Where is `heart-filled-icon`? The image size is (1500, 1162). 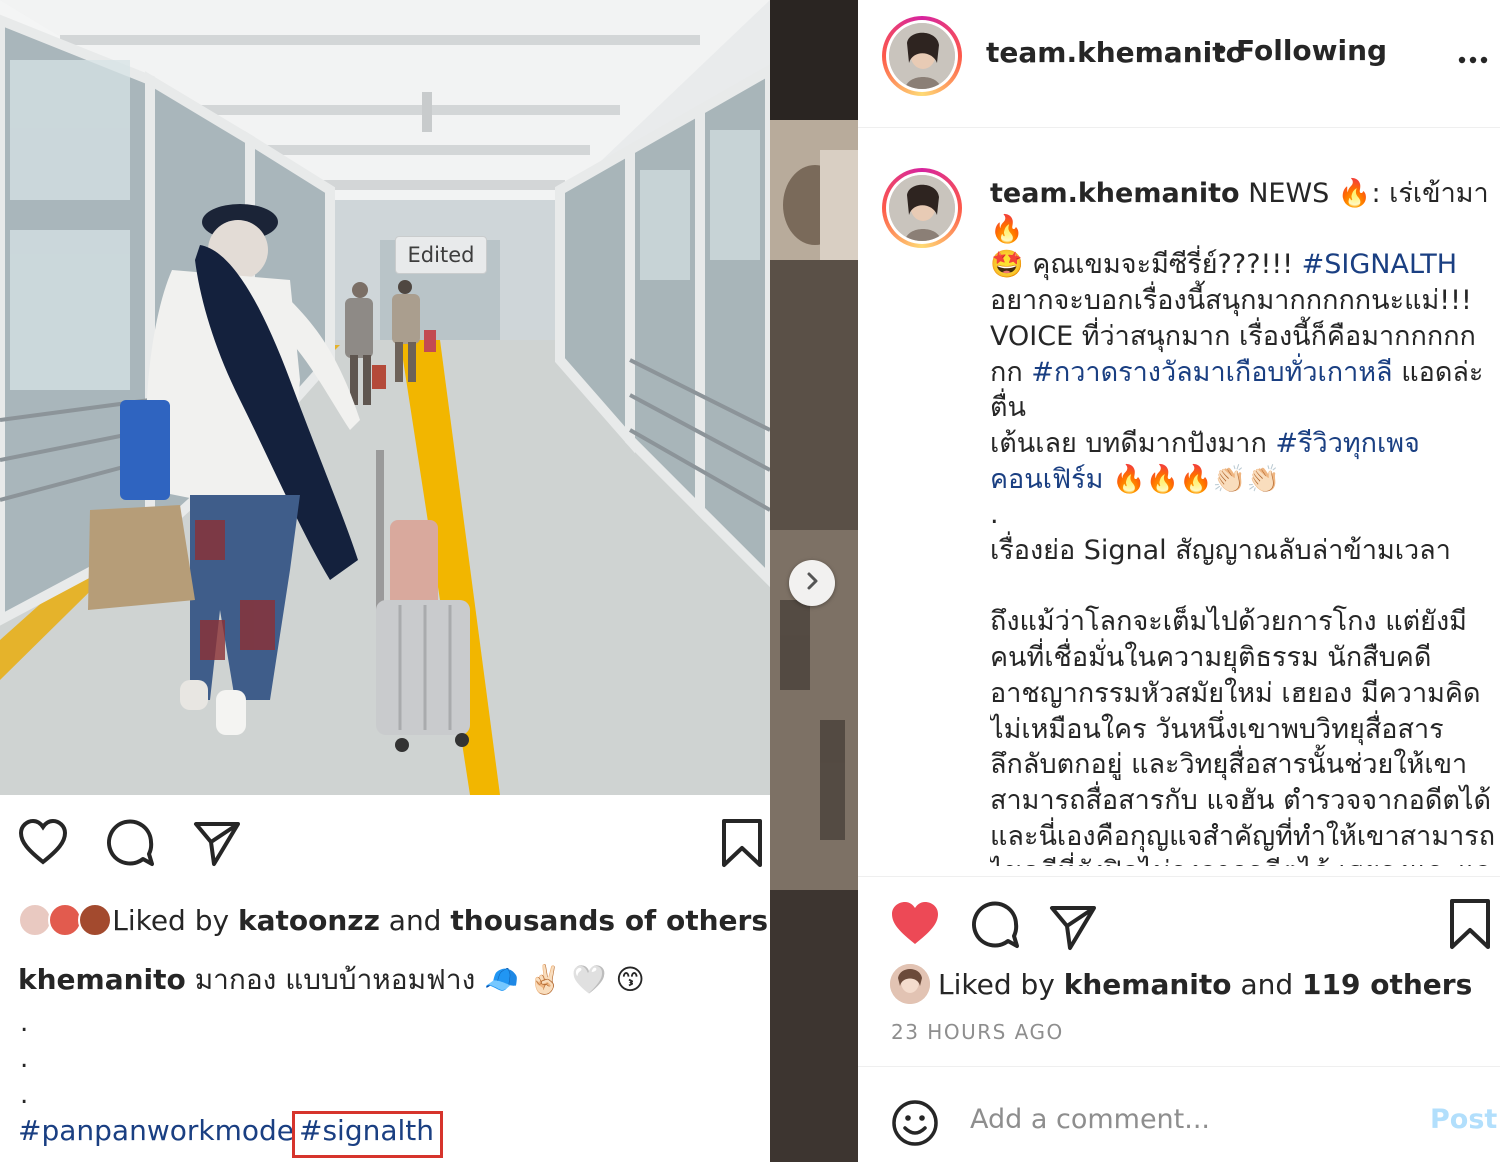 heart-filled-icon is located at coordinates (915, 925).